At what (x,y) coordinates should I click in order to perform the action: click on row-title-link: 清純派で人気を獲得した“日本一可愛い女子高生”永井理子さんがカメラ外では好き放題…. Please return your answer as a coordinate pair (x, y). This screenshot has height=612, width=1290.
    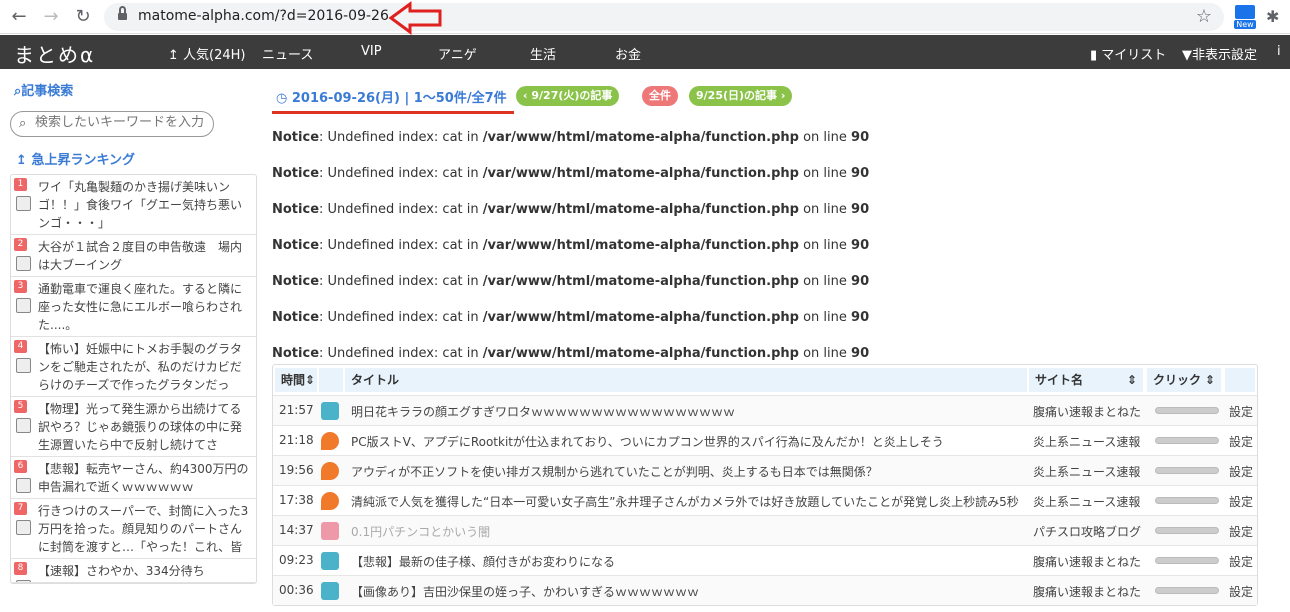
    Looking at the image, I should click on (690, 501).